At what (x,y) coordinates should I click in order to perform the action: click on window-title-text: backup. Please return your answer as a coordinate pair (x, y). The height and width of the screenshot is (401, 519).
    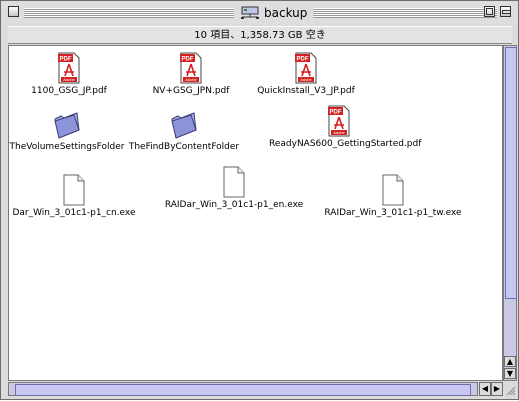
    Looking at the image, I should click on (286, 13).